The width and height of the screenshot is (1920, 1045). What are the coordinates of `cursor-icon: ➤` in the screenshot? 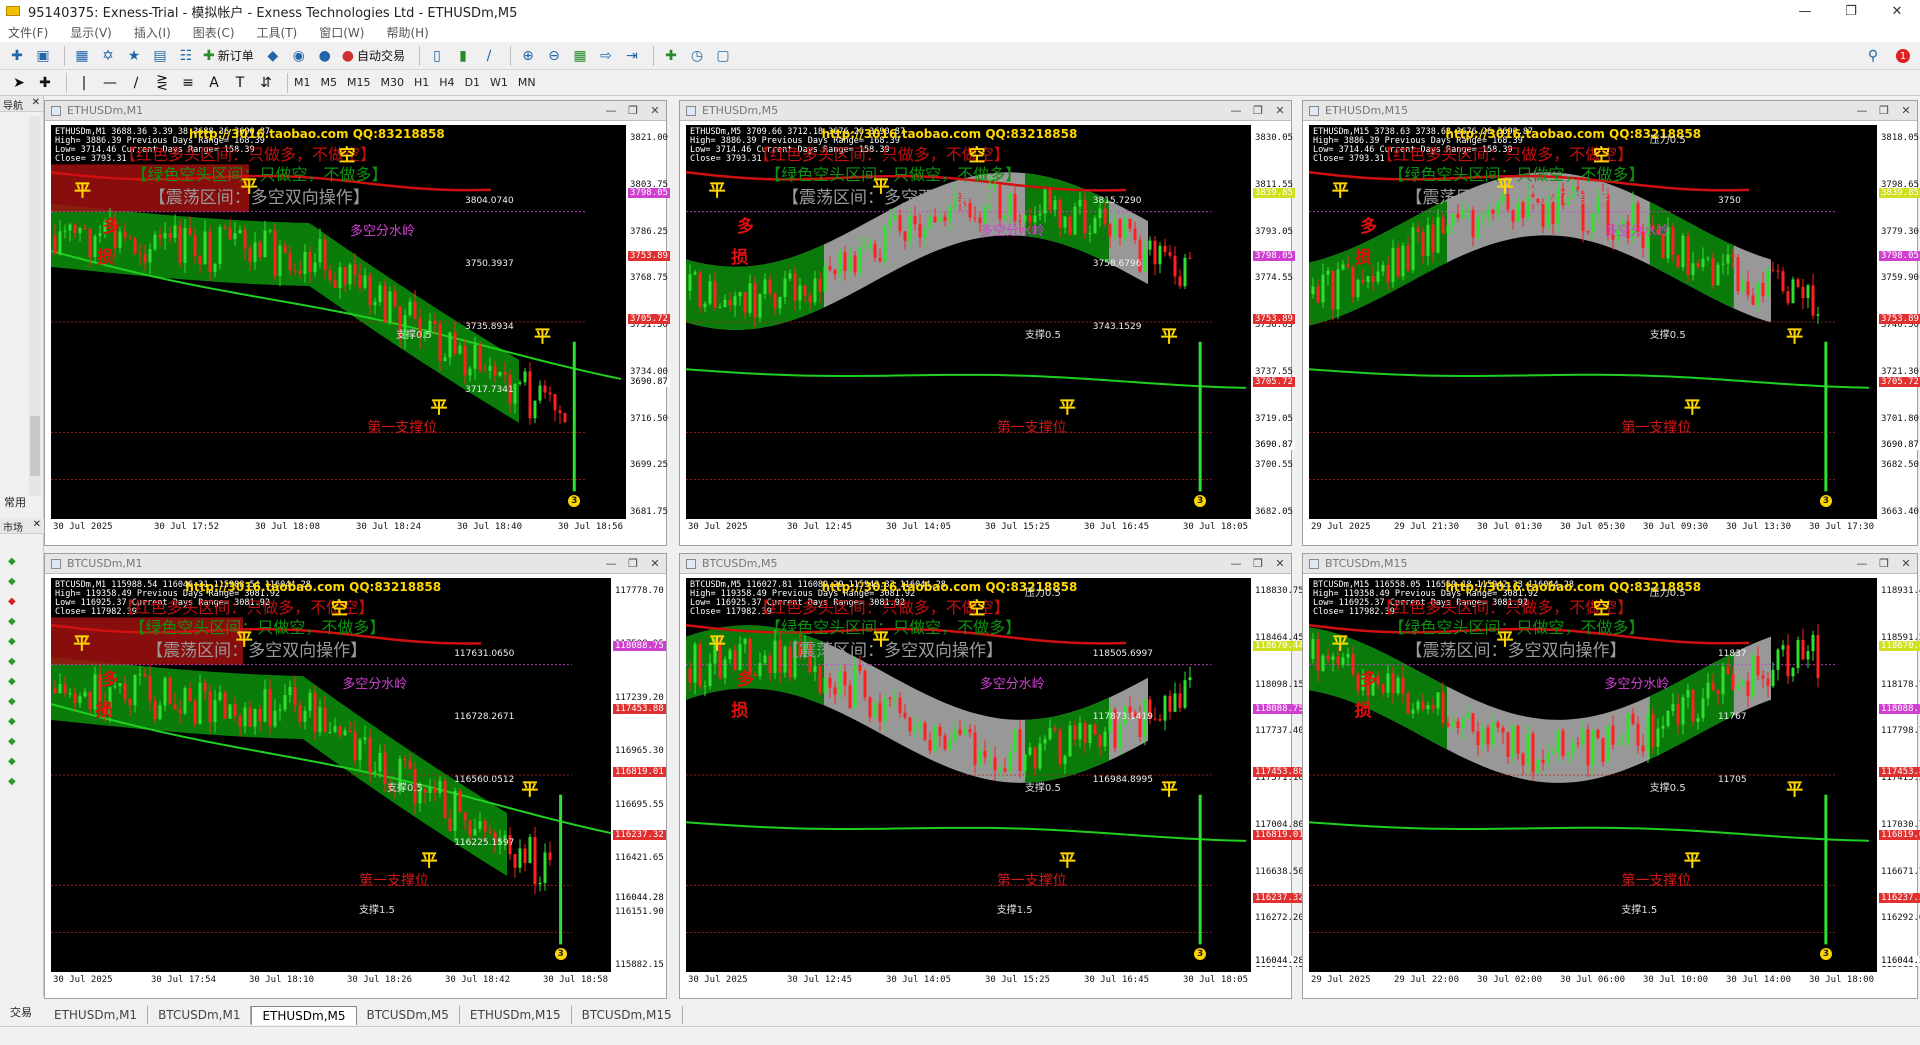 It's located at (19, 83).